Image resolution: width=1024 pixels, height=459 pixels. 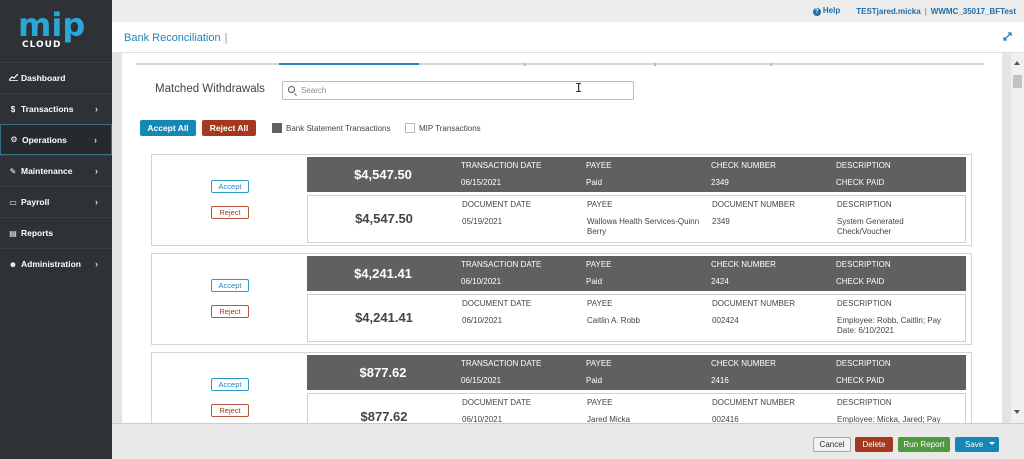 I want to click on document-number-label: DOCUMENT NUMBER, so click(x=753, y=204).